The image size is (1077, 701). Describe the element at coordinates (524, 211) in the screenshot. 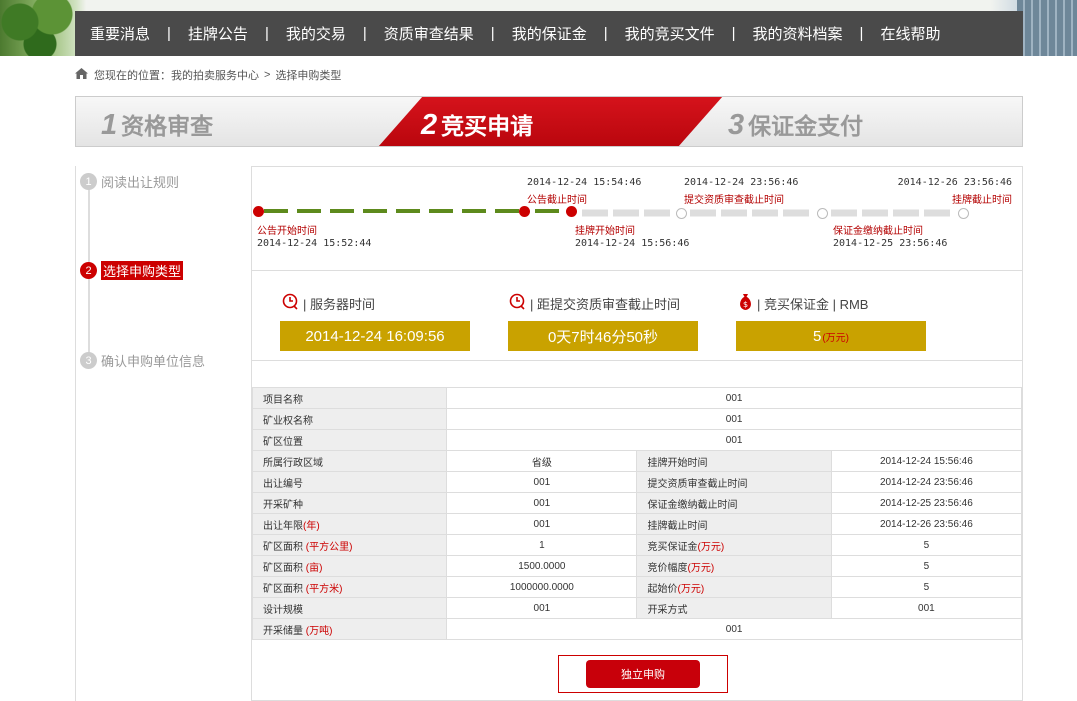

I see `milestone-dot-announce-end` at that location.